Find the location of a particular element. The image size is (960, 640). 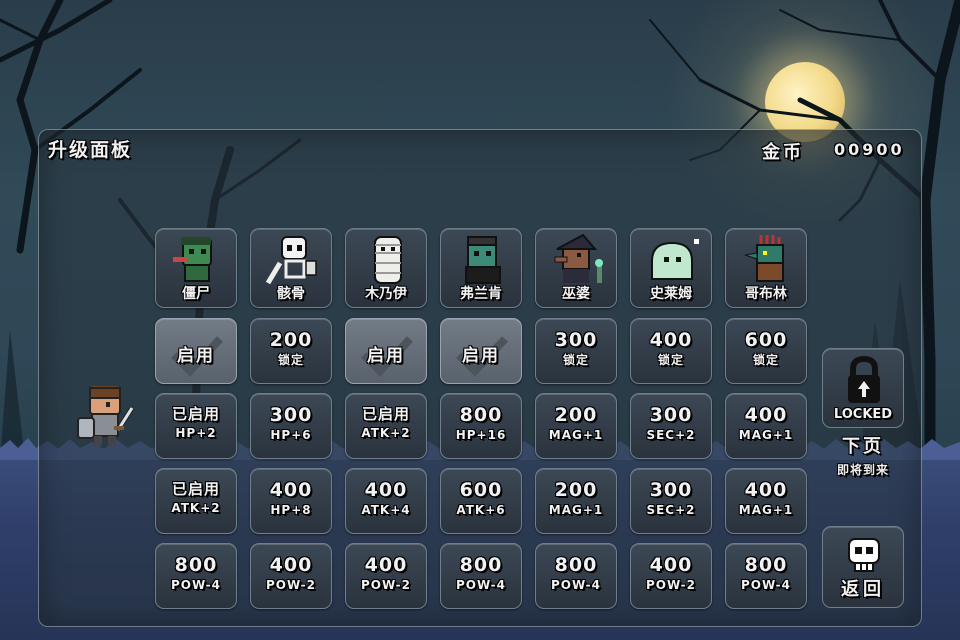

unlock-mummy-enabled: 启用 is located at coordinates (386, 351).